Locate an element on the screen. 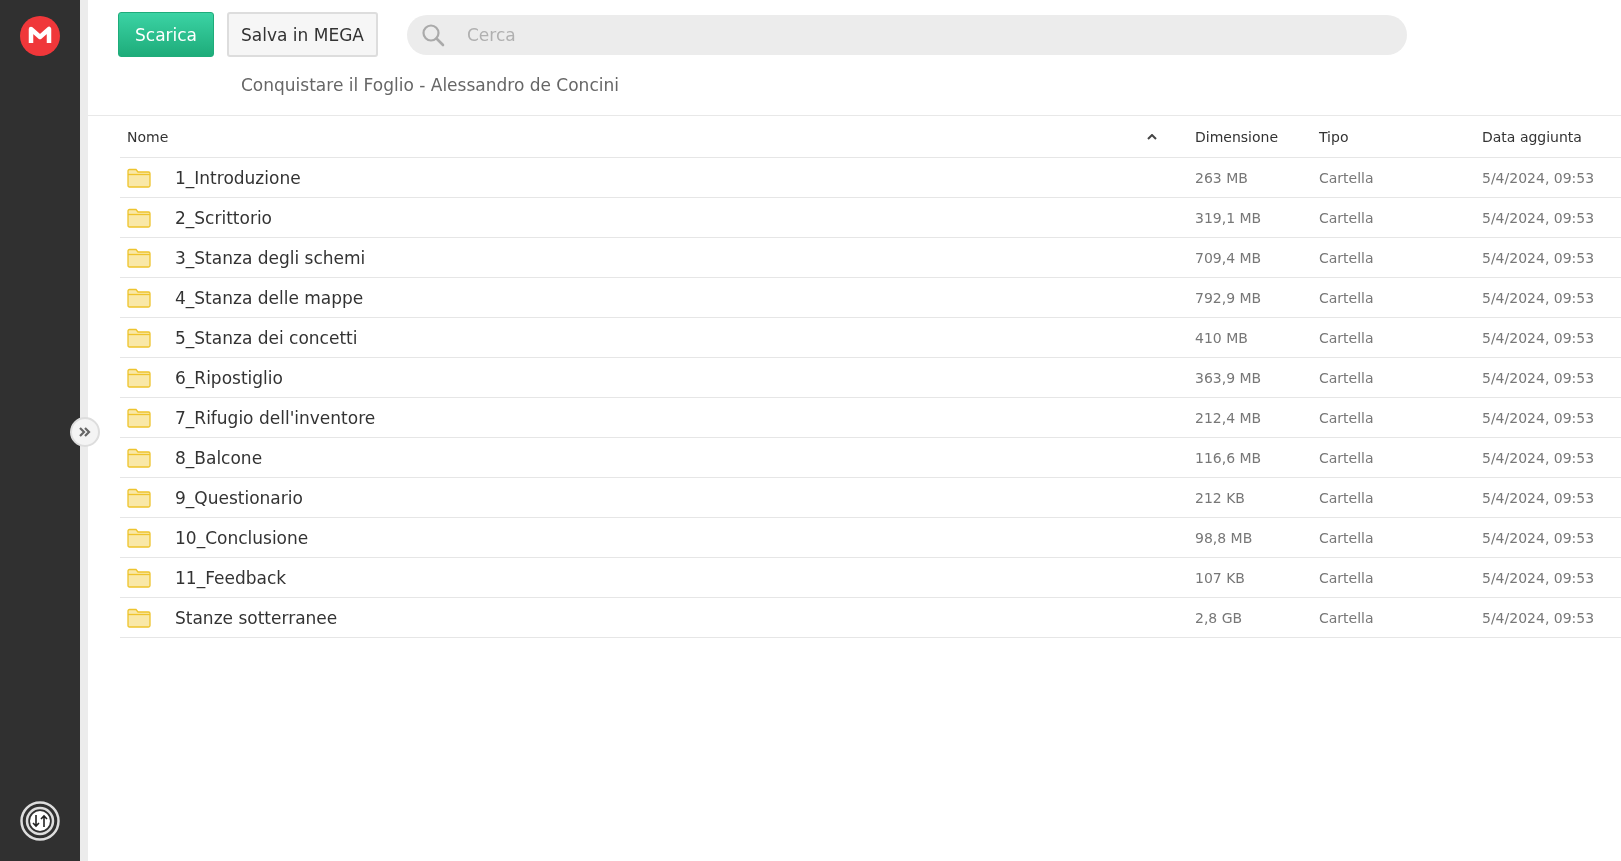 The width and height of the screenshot is (1621, 861). logo-icon is located at coordinates (40, 36).